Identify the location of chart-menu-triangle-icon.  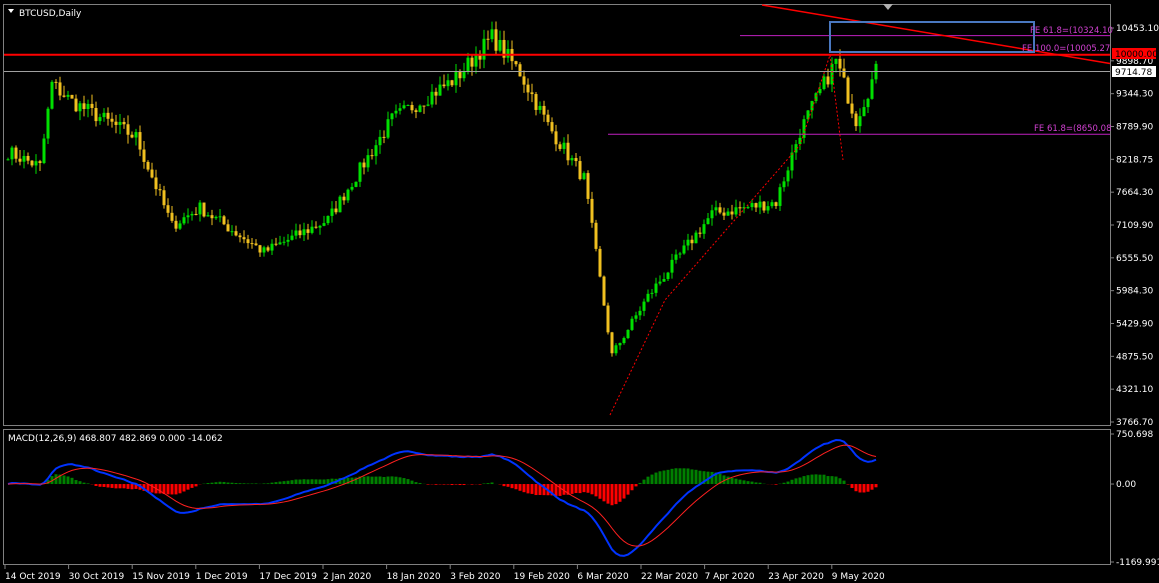
(11, 11).